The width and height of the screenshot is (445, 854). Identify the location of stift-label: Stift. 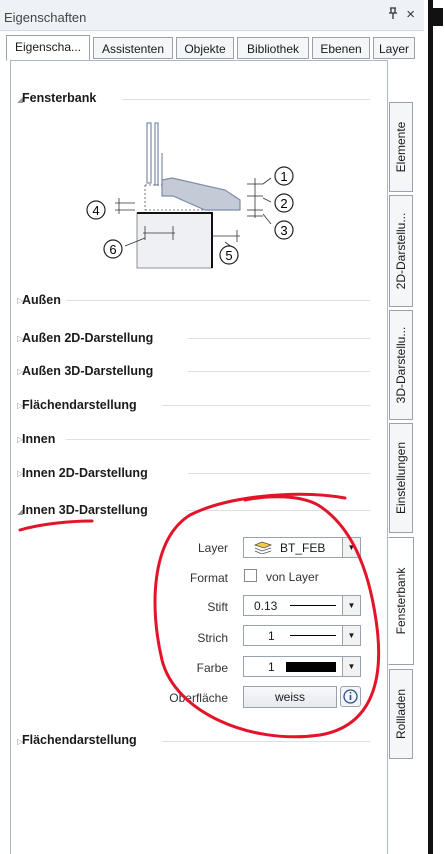
(217, 607).